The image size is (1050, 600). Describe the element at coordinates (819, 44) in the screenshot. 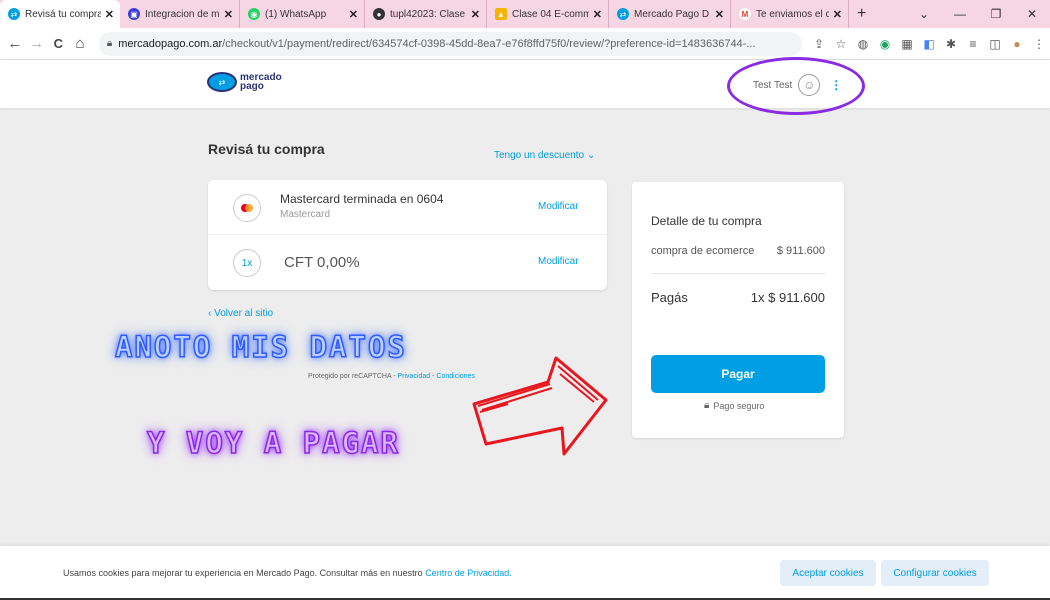

I see `share-icon: ⇪` at that location.